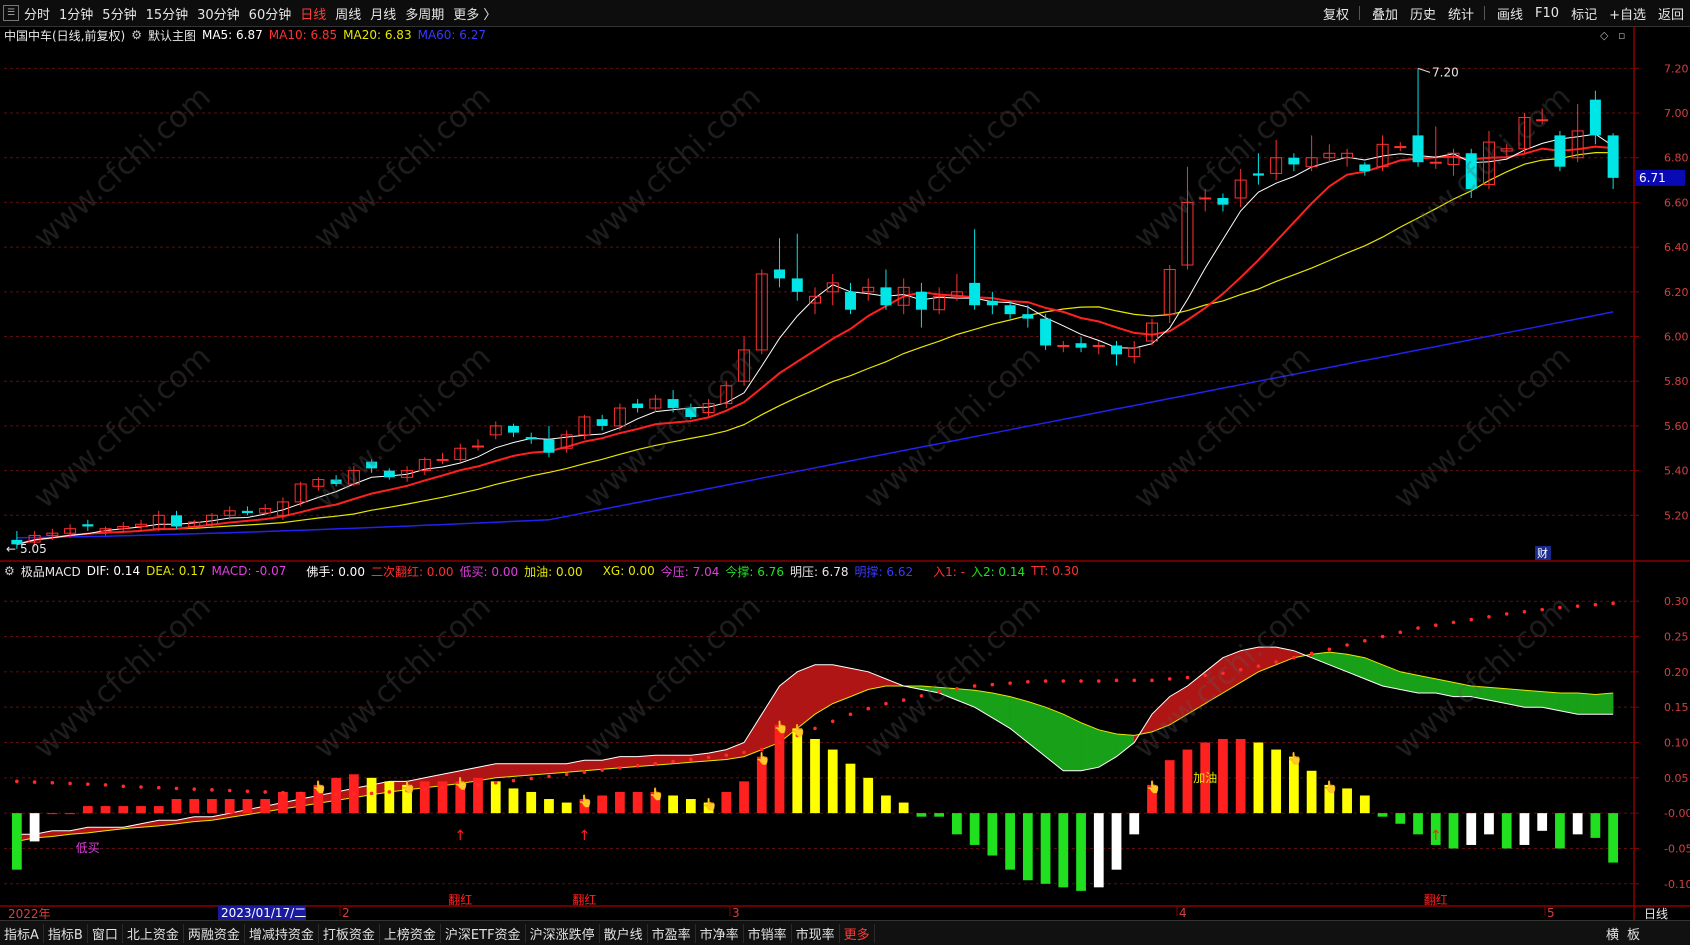 The height and width of the screenshot is (945, 1690). What do you see at coordinates (22, 933) in the screenshot?
I see `bottom-tab-0: 指标A` at bounding box center [22, 933].